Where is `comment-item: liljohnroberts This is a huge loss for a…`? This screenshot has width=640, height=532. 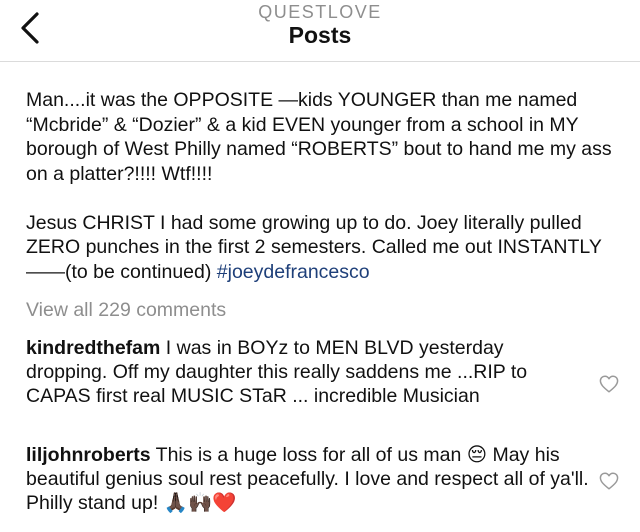 comment-item: liljohnroberts This is a huge loss for a… is located at coordinates (308, 479).